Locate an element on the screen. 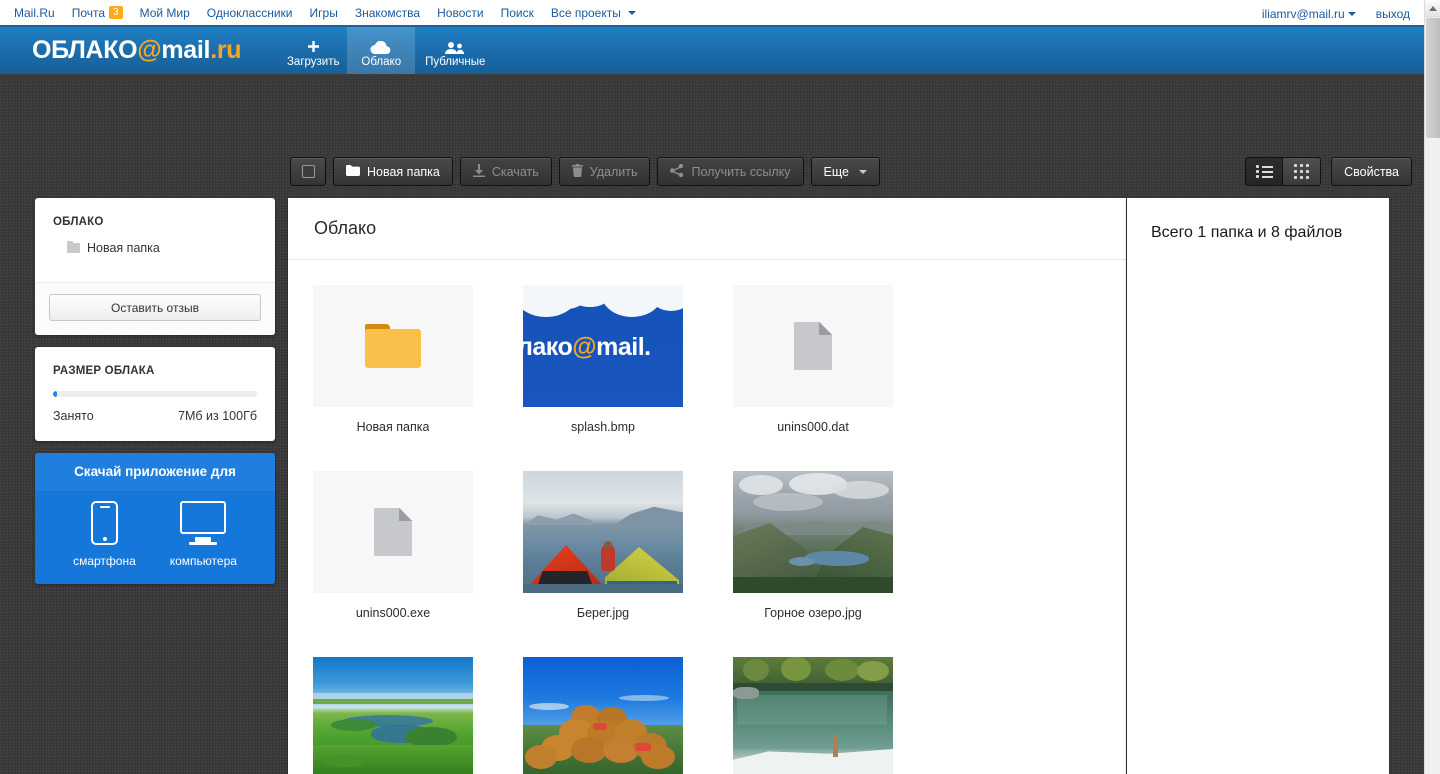  file-tile-splash: лако@mail. splash.bmp is located at coordinates (603, 371).